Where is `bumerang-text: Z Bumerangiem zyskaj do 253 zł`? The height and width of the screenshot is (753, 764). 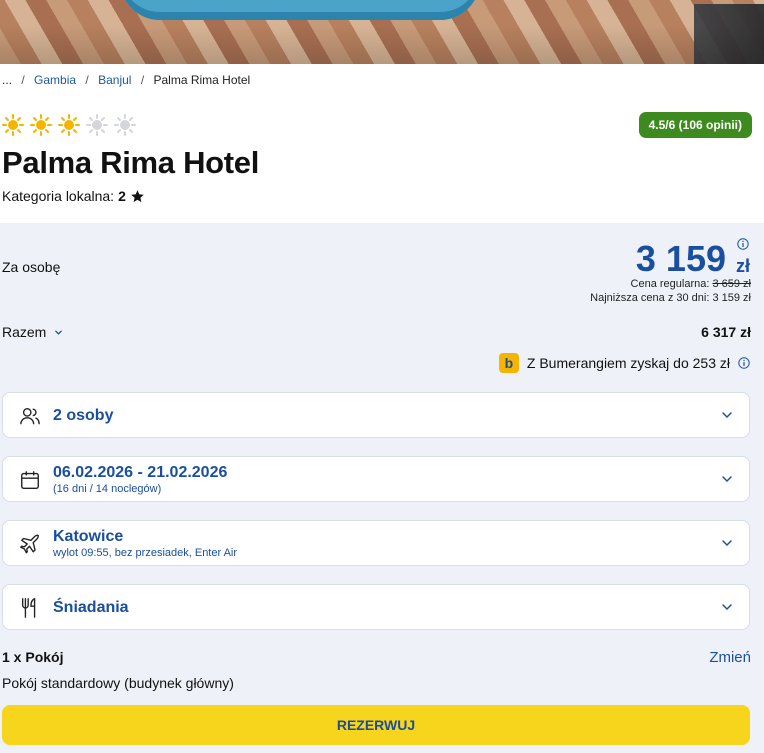
bumerang-text: Z Bumerangiem zyskaj do 253 zł is located at coordinates (628, 363).